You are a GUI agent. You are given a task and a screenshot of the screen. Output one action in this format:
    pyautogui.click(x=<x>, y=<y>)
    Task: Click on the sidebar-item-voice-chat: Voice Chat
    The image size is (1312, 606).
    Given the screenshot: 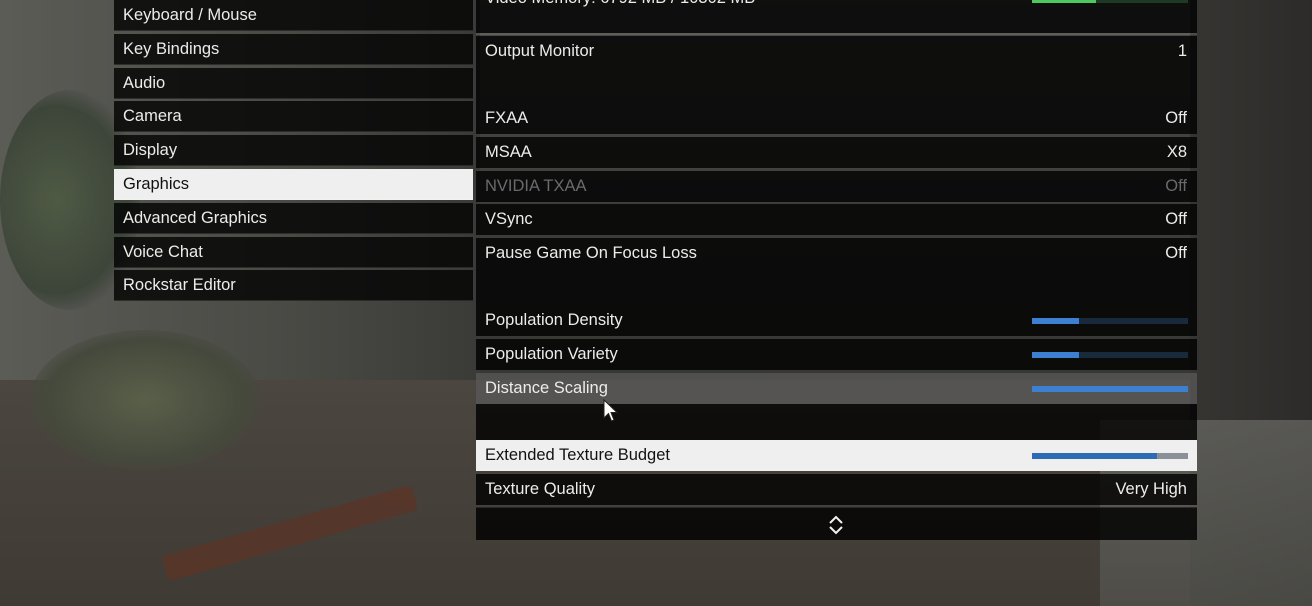 What is the action you would take?
    pyautogui.click(x=293, y=252)
    